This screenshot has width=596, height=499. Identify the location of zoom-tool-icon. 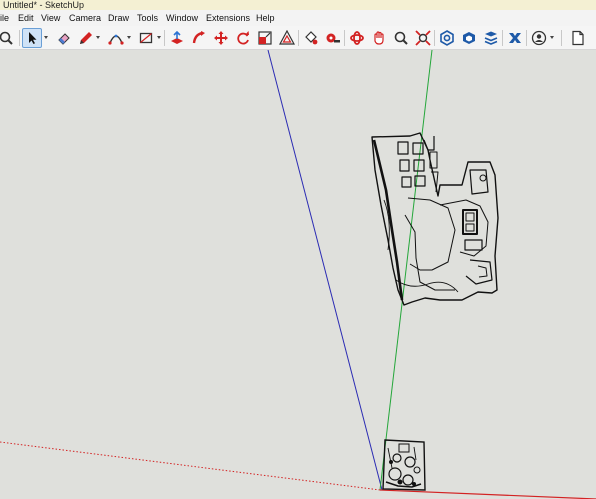
(401, 38).